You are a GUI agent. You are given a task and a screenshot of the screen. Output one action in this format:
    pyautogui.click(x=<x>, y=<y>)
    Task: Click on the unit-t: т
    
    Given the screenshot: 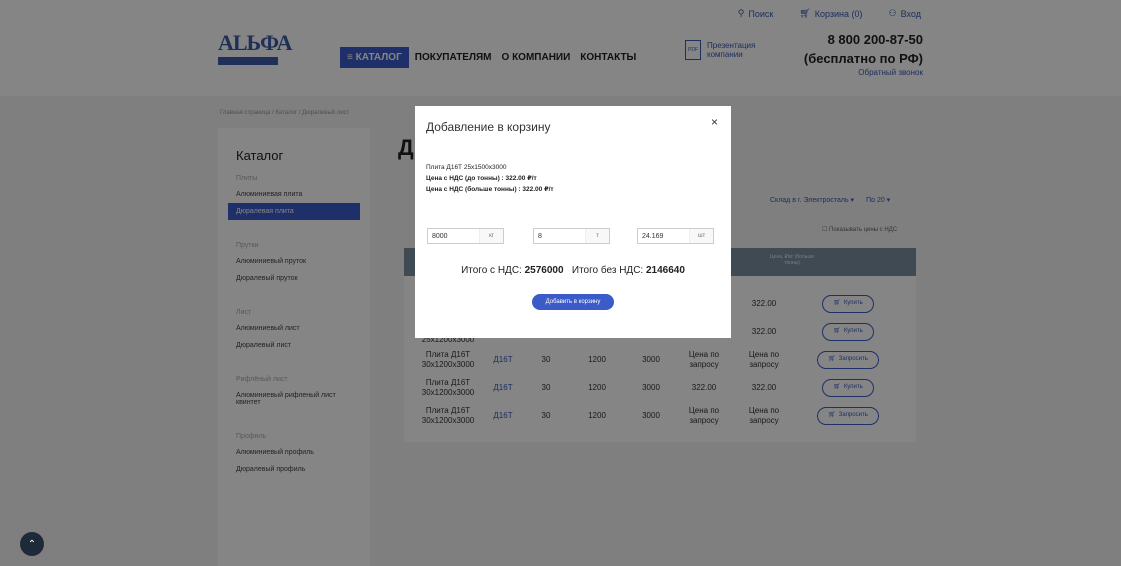 What is the action you would take?
    pyautogui.click(x=597, y=236)
    